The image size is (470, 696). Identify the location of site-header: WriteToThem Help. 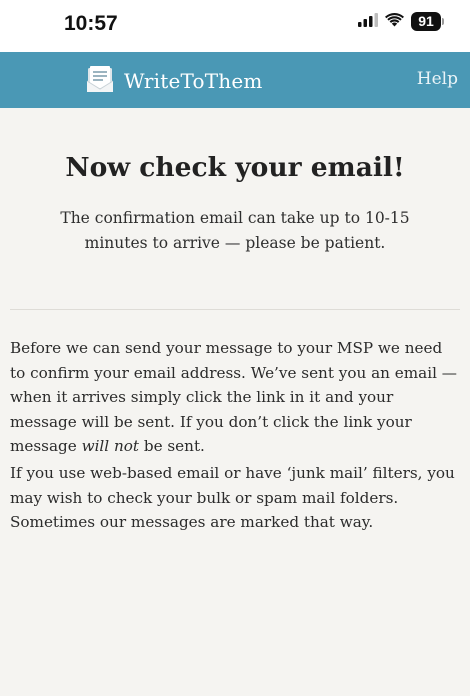
(235, 80).